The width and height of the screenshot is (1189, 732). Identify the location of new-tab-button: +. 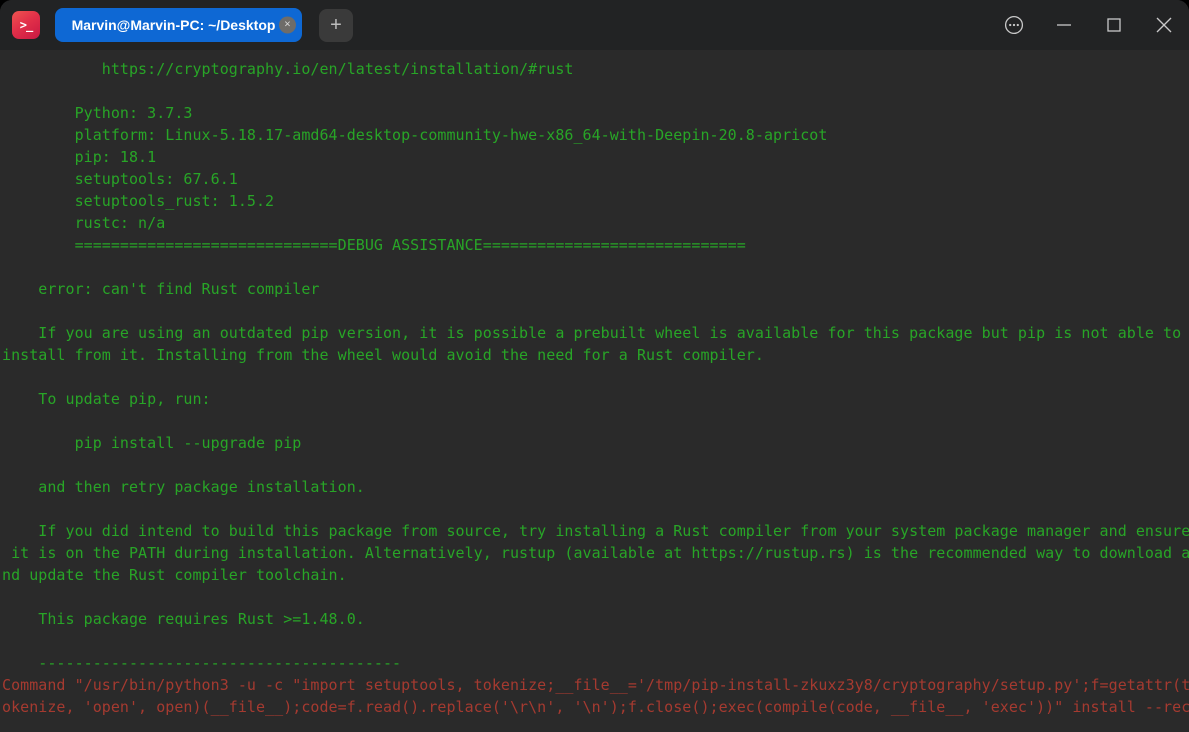
(336, 25).